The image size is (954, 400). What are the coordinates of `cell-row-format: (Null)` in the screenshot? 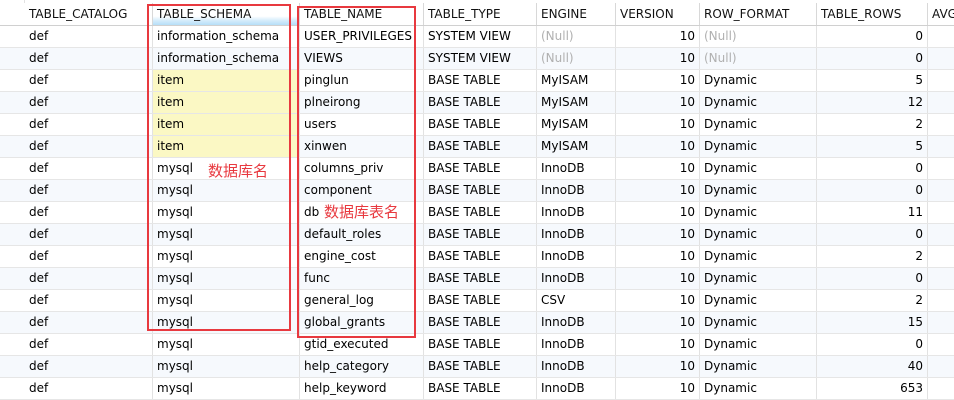 It's located at (758, 36).